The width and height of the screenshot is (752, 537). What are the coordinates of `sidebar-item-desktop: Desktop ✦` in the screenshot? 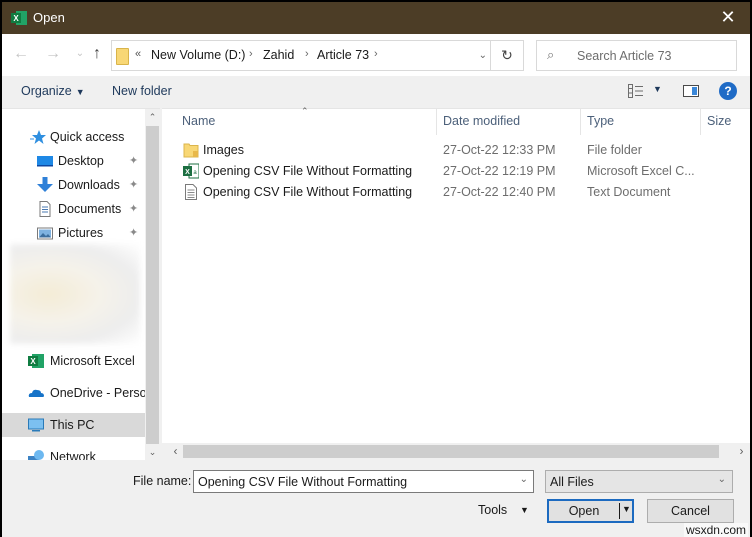 It's located at (73, 161).